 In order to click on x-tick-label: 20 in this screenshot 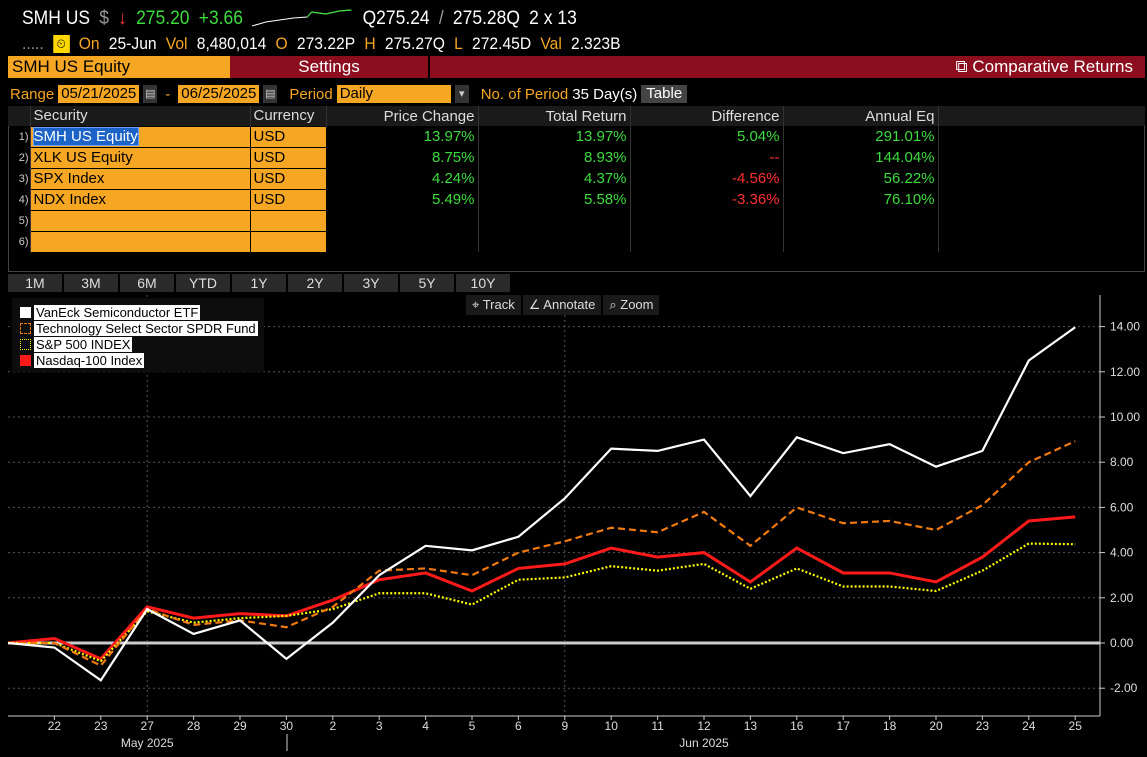, I will do `click(936, 726)`.